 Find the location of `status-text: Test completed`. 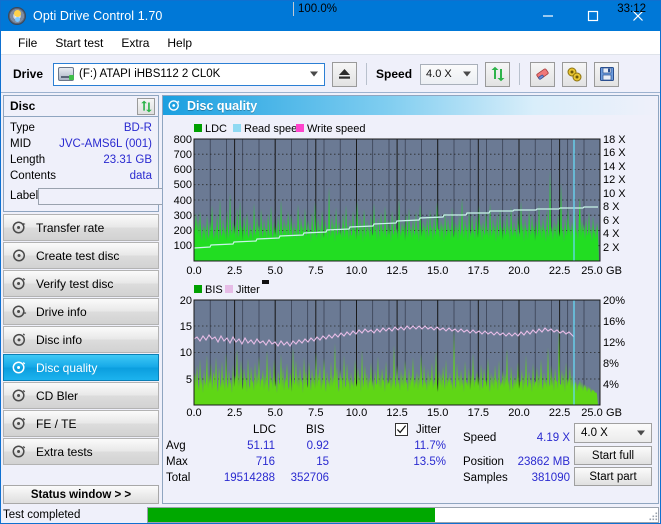

status-text: Test completed is located at coordinates (42, 514).